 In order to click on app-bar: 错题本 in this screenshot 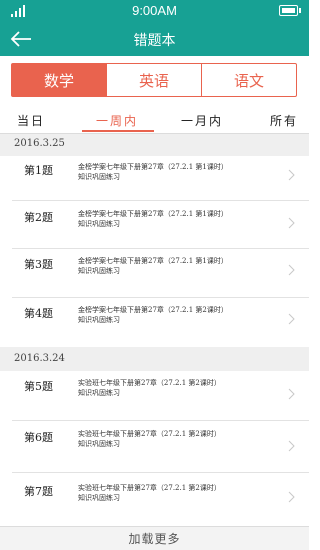, I will do `click(154, 39)`.